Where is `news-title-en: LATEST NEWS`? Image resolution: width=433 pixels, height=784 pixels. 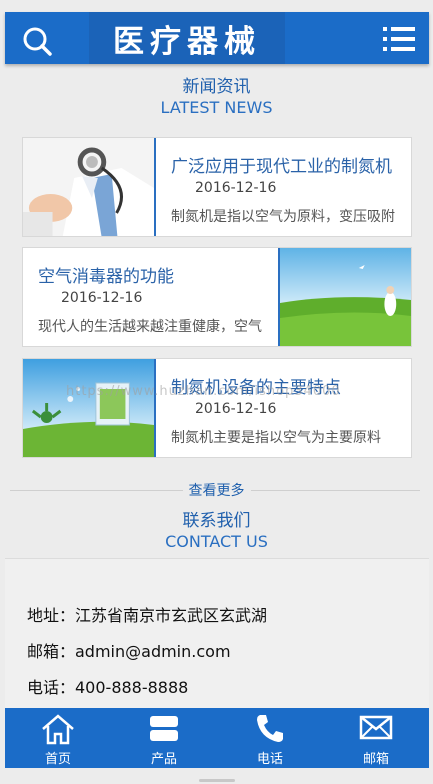
news-title-en: LATEST NEWS is located at coordinates (216, 107).